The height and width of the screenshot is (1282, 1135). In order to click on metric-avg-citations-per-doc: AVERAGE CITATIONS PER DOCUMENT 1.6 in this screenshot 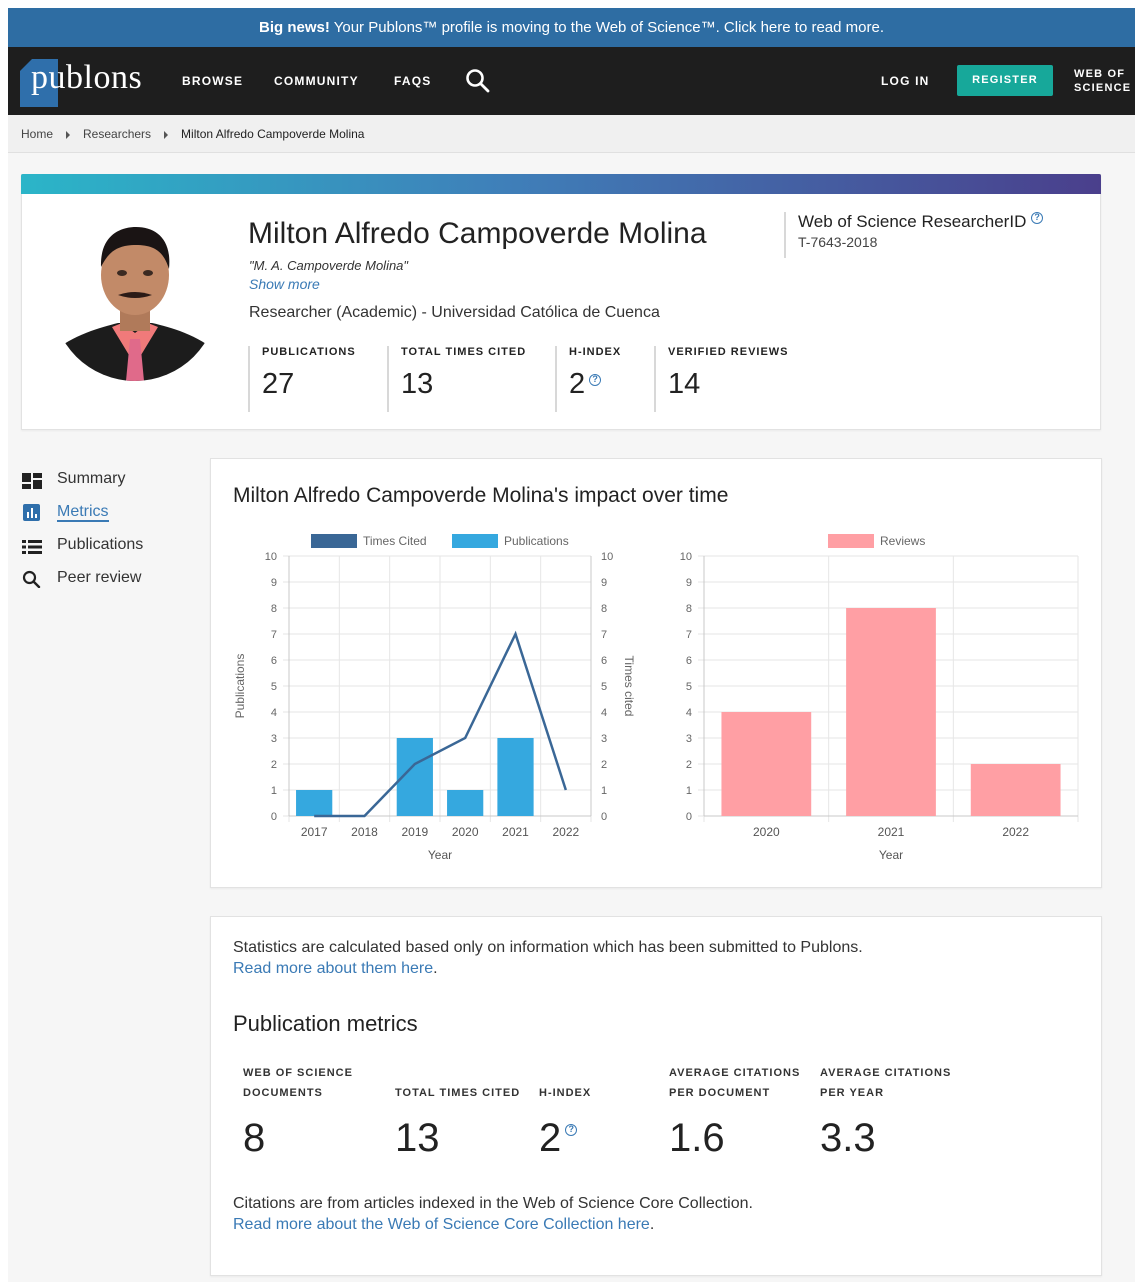, I will do `click(734, 1112)`.